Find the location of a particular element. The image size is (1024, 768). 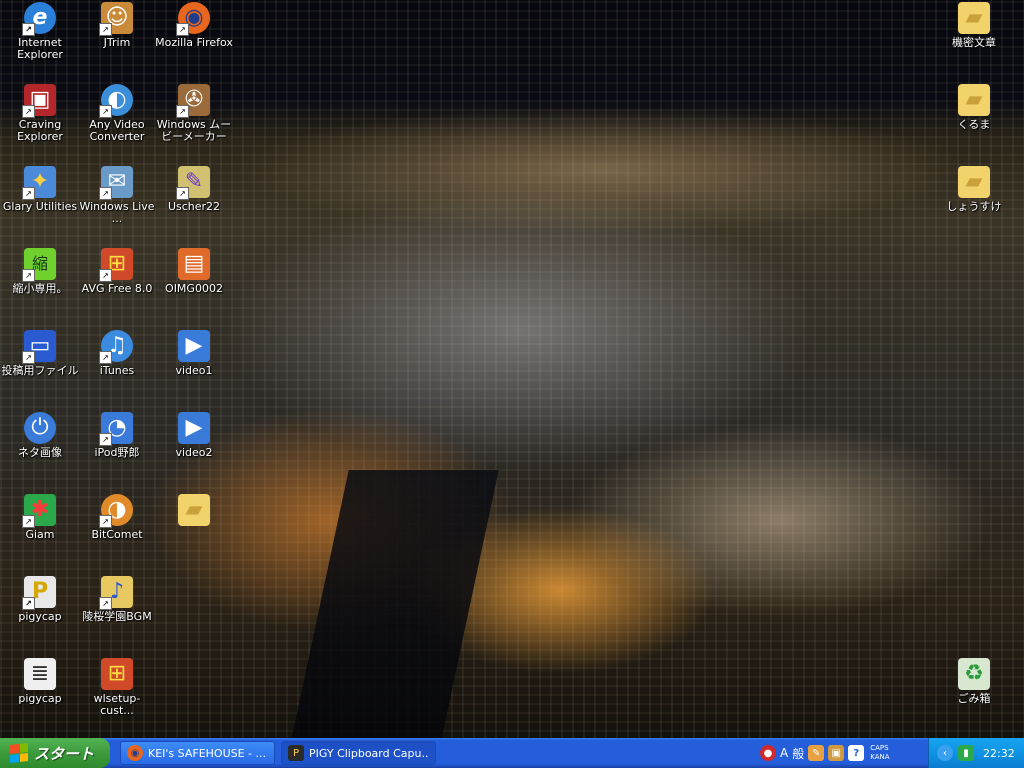

icon-label: JTrim is located at coordinates (117, 42).